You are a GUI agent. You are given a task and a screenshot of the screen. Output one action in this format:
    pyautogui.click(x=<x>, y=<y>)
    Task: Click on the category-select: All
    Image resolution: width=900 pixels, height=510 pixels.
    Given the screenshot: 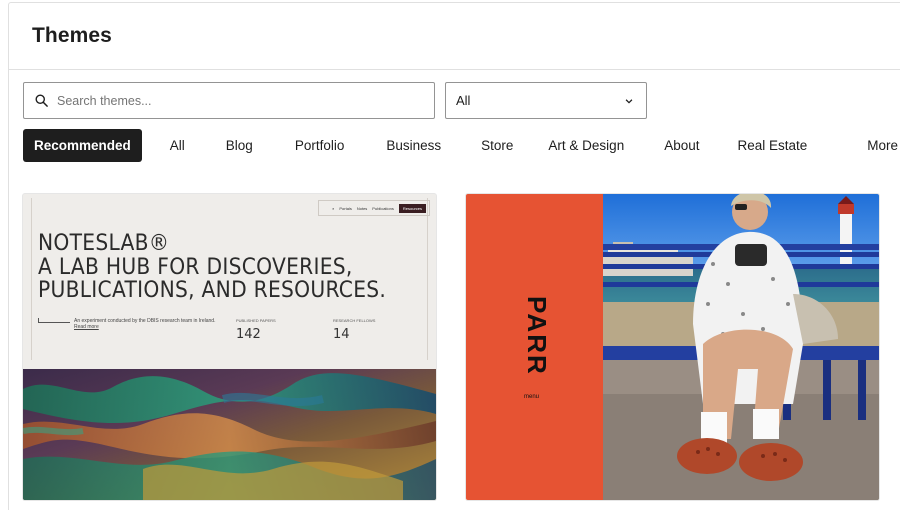 What is the action you would take?
    pyautogui.click(x=546, y=100)
    